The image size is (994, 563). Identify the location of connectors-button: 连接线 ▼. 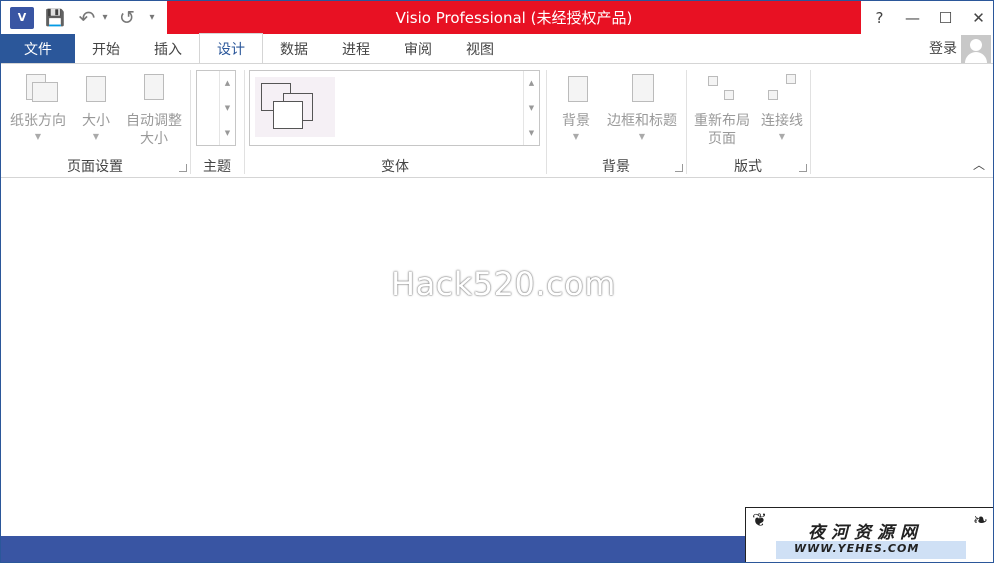
(782, 106).